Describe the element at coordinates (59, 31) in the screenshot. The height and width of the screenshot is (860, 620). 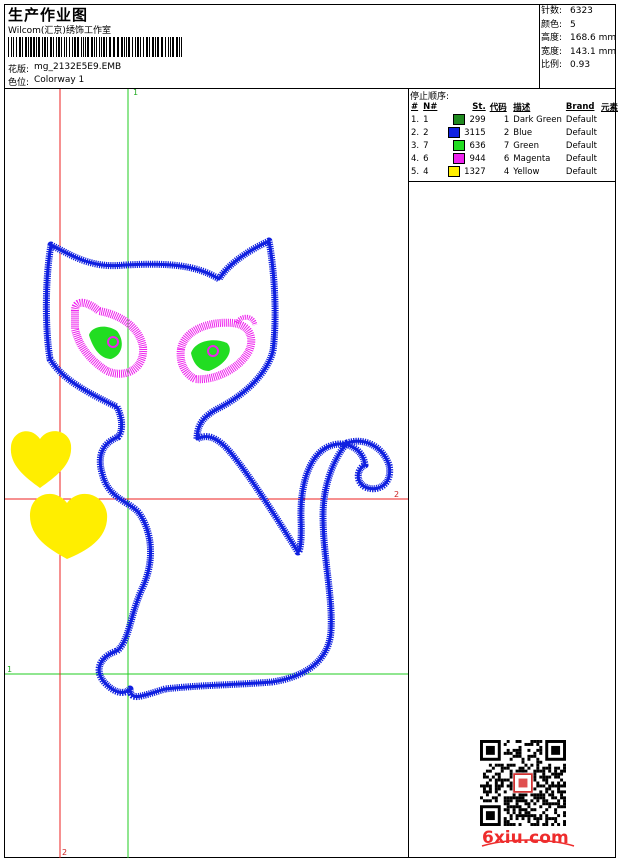
I see `company-name: Wilcom(汇京)绣饰工作室` at that location.